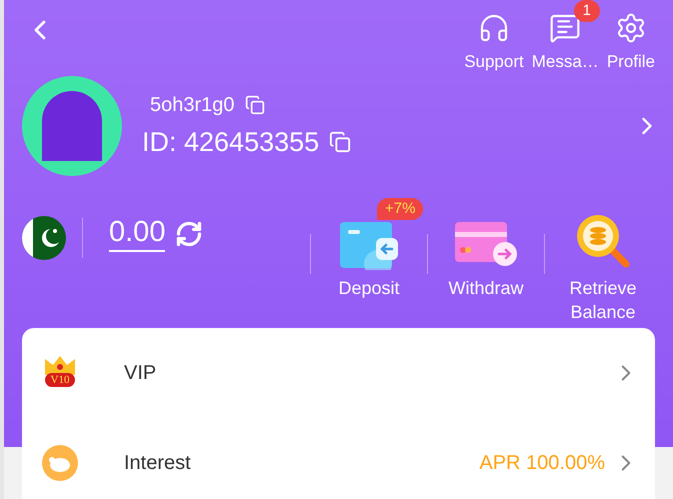 The width and height of the screenshot is (673, 499). Describe the element at coordinates (630, 36) in the screenshot. I see `header-action-button: Profile` at that location.